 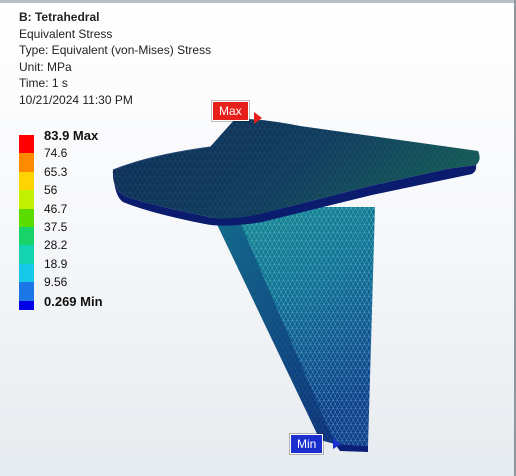 I want to click on max-probe-label: Max, so click(x=230, y=111).